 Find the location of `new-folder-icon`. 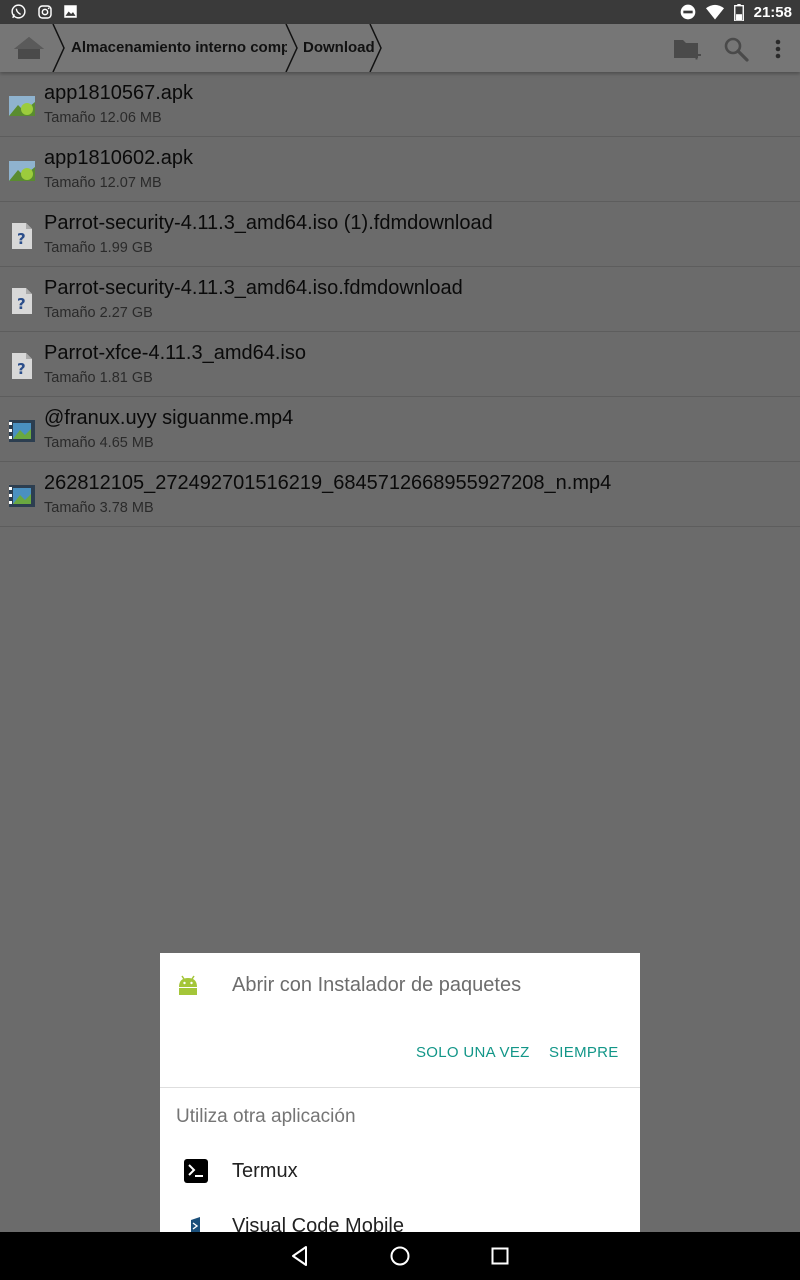

new-folder-icon is located at coordinates (687, 49).